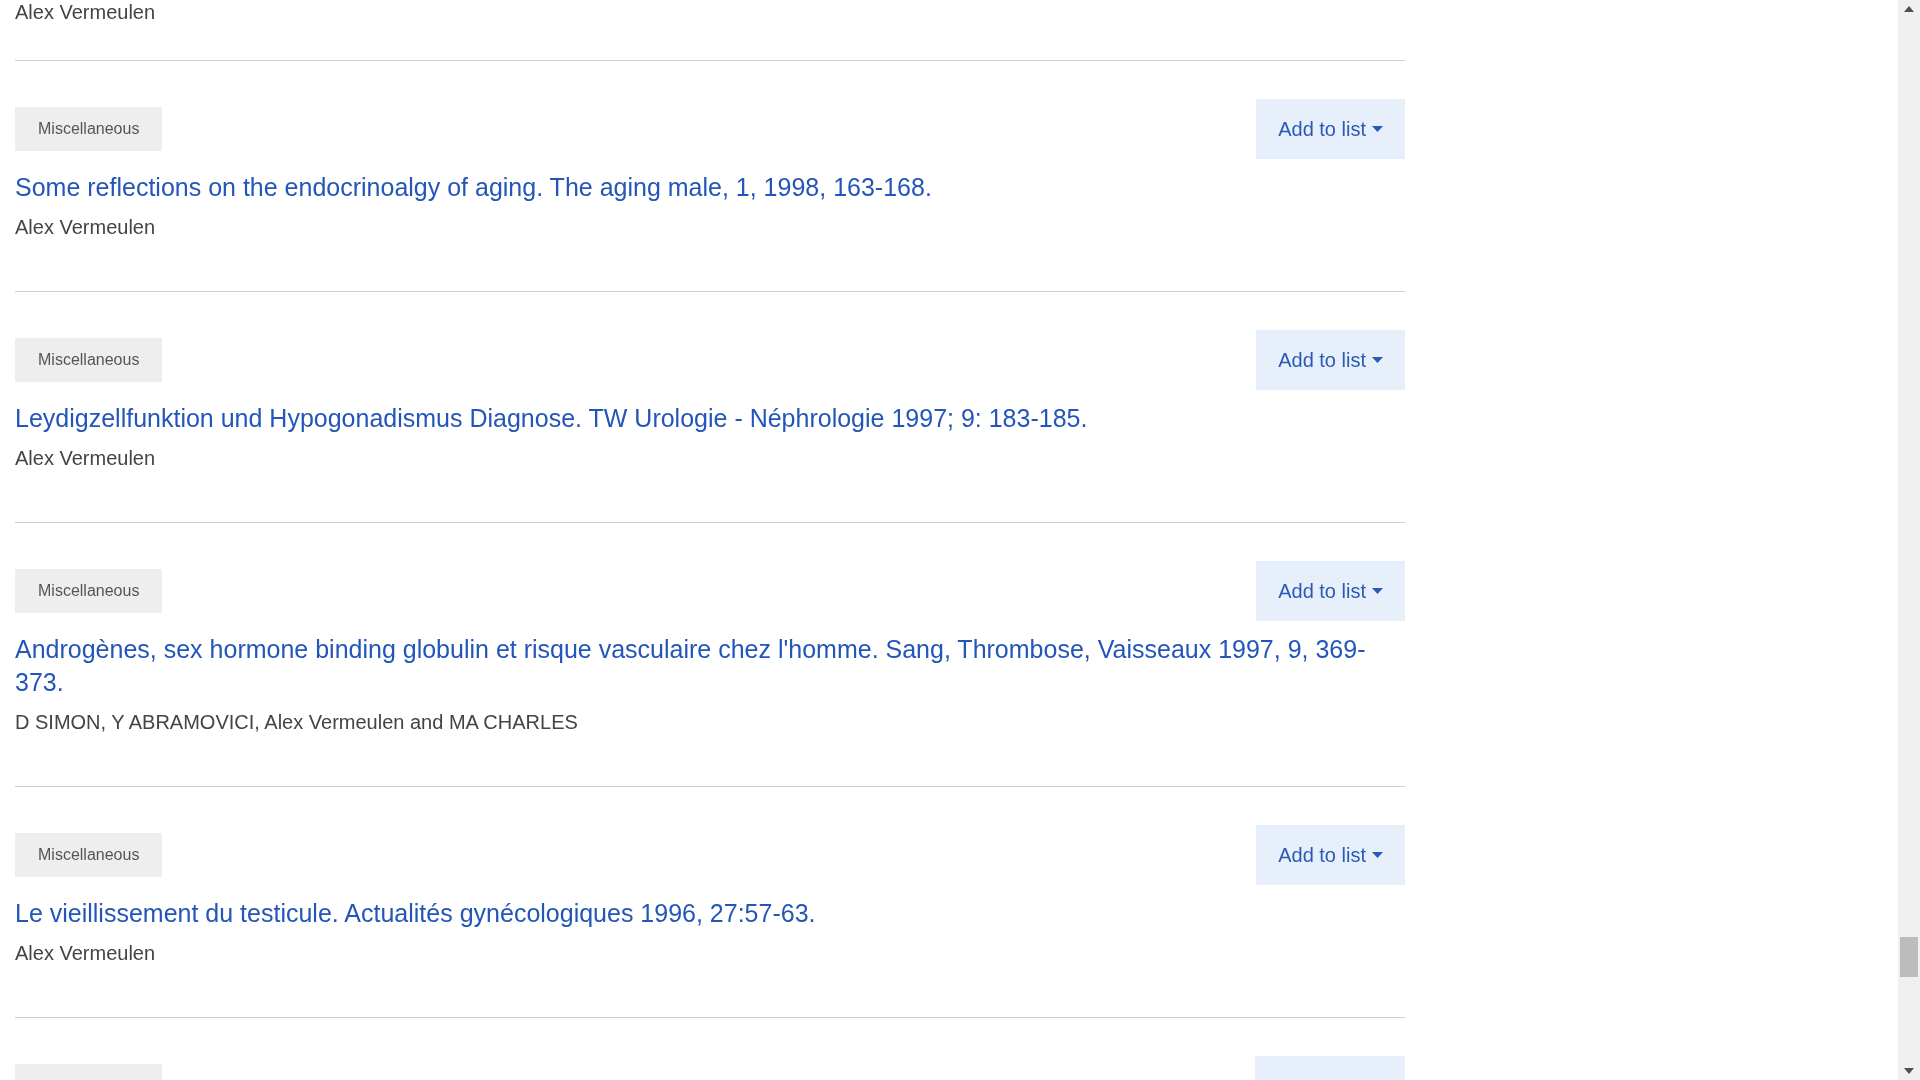  What do you see at coordinates (710, 913) in the screenshot?
I see `publication-title-link: Le vieillissement du testicule. Actualités gynécologiques 1996, 27:57-63.` at bounding box center [710, 913].